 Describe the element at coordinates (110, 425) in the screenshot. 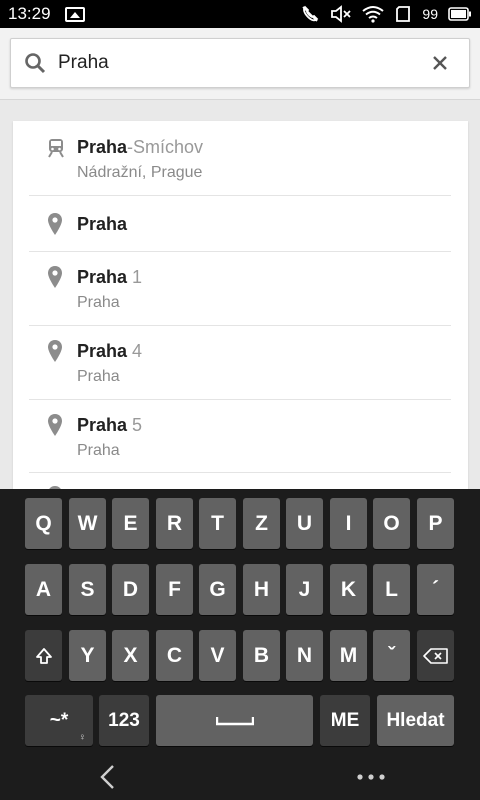

I see `suggestion-title: Praha 5` at that location.